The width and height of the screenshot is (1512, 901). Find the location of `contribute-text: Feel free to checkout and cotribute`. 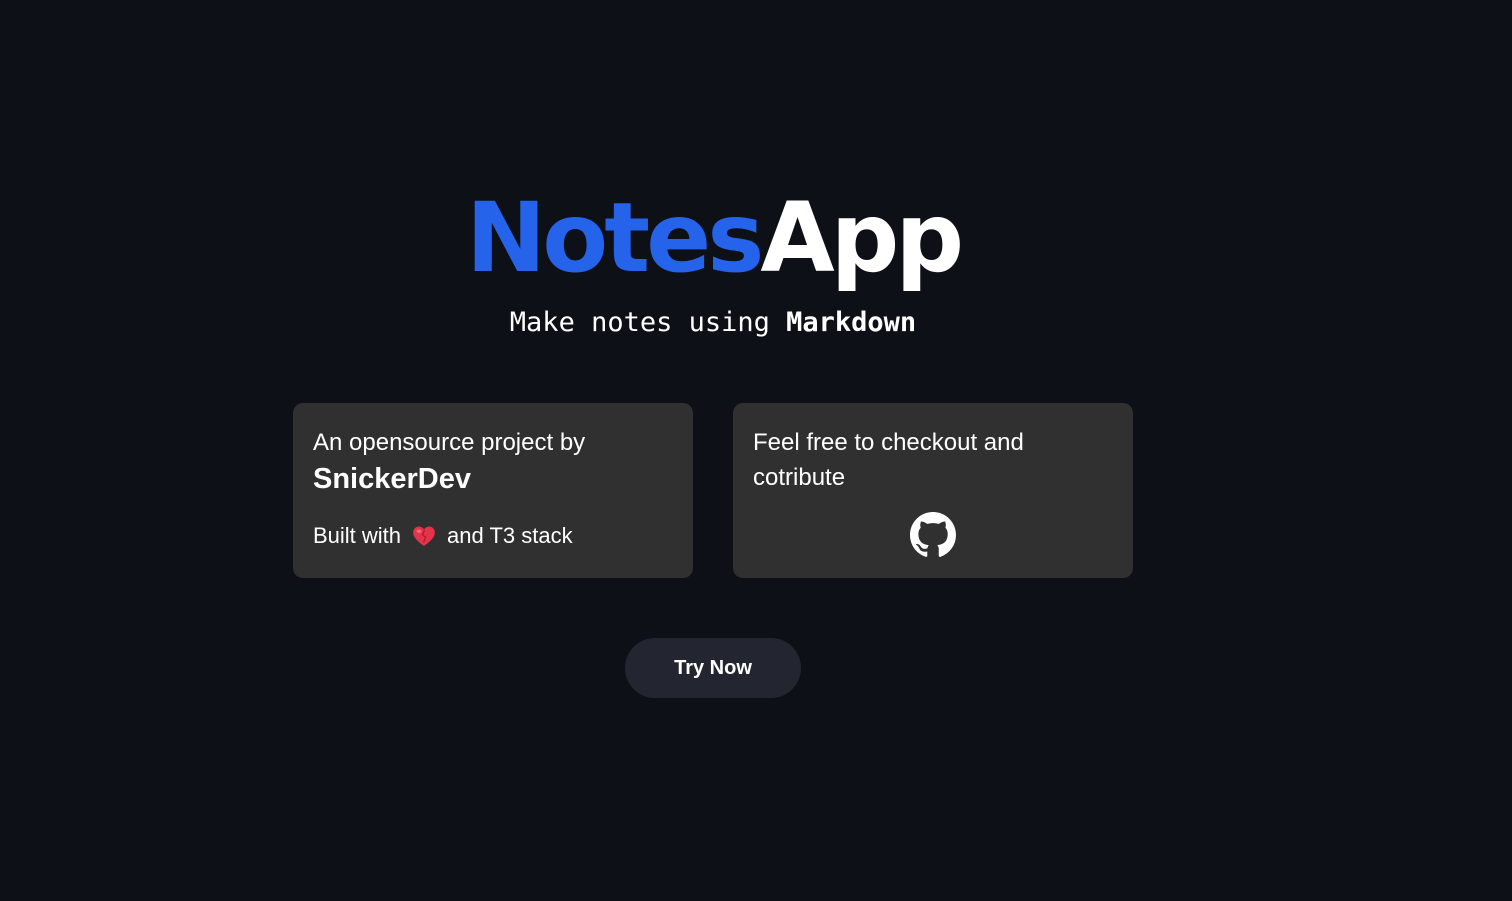

contribute-text: Feel free to checkout and cotribute is located at coordinates (888, 460).